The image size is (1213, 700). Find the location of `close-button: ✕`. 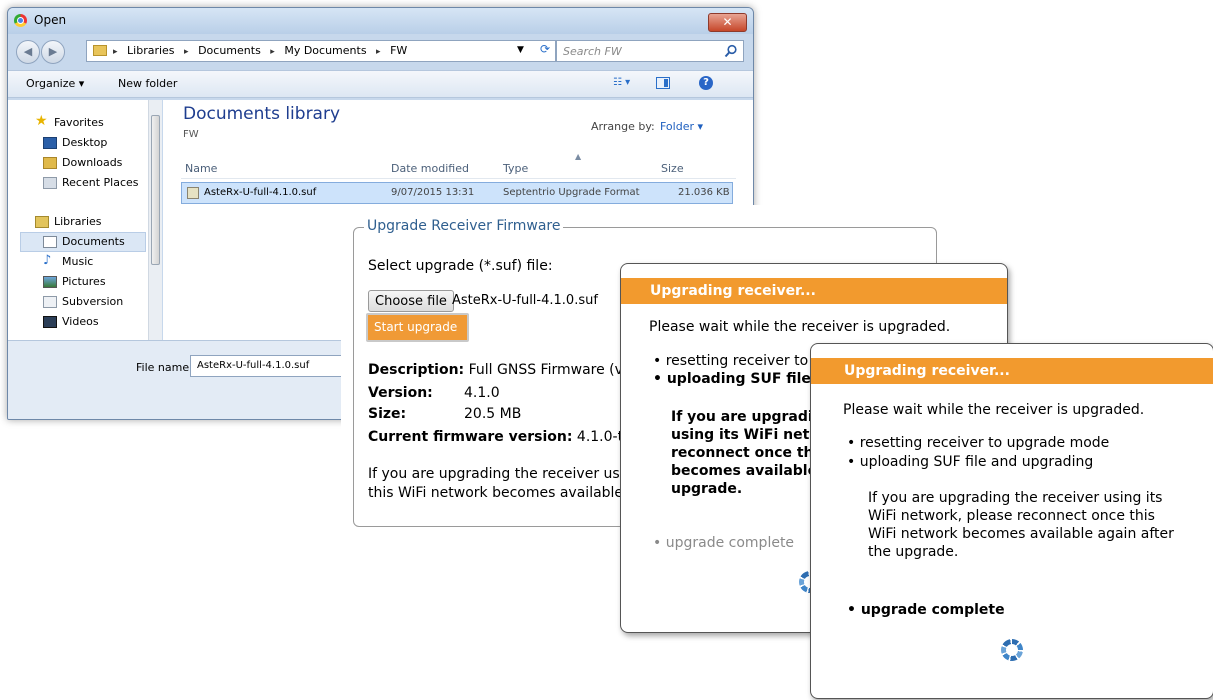

close-button: ✕ is located at coordinates (727, 22).